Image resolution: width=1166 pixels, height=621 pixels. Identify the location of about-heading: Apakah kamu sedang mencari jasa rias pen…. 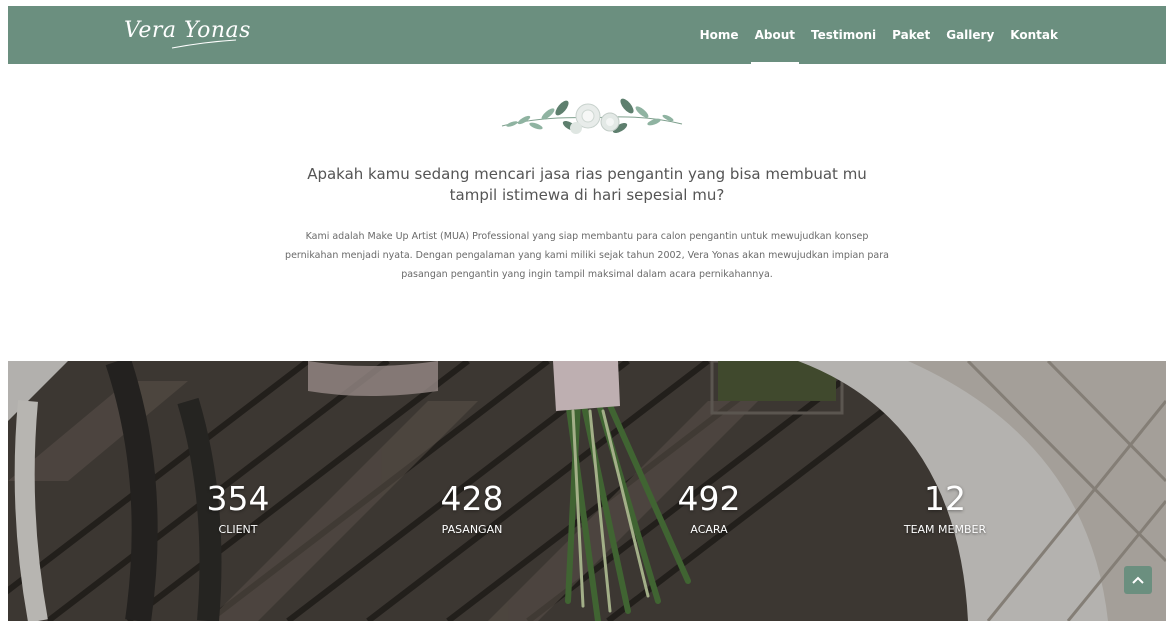
(587, 184).